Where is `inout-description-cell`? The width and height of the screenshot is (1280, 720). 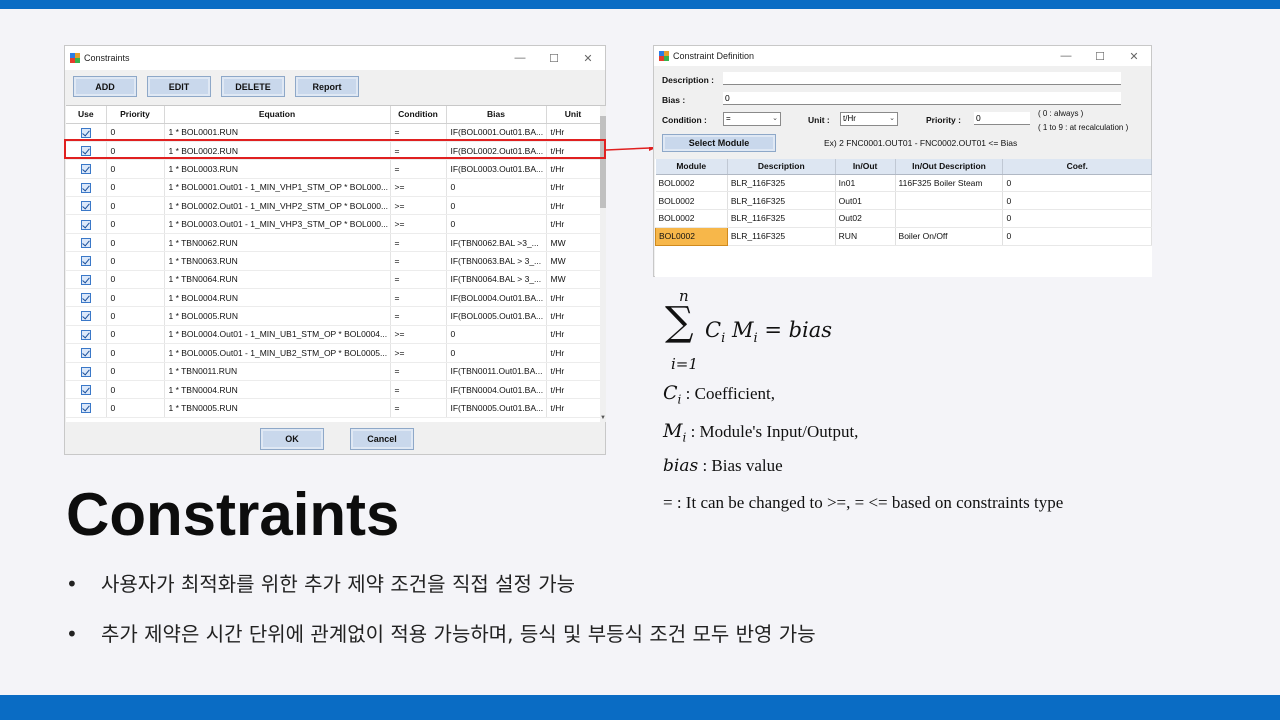 inout-description-cell is located at coordinates (949, 218).